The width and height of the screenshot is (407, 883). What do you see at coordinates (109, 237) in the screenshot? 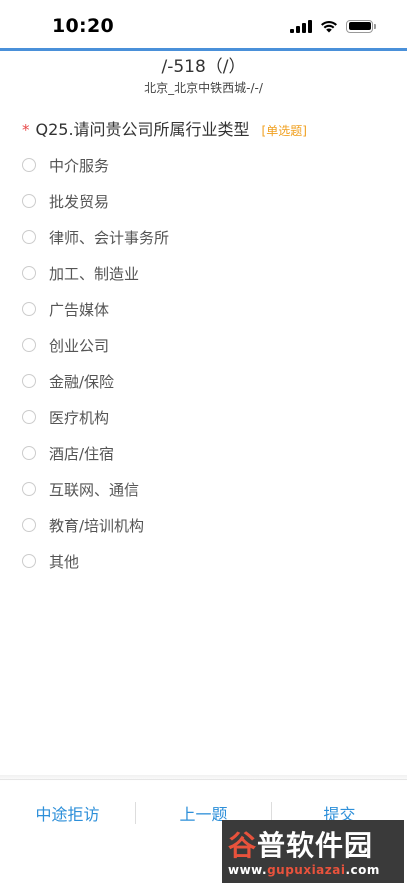
I see `option-label: 律师、会计事务所` at bounding box center [109, 237].